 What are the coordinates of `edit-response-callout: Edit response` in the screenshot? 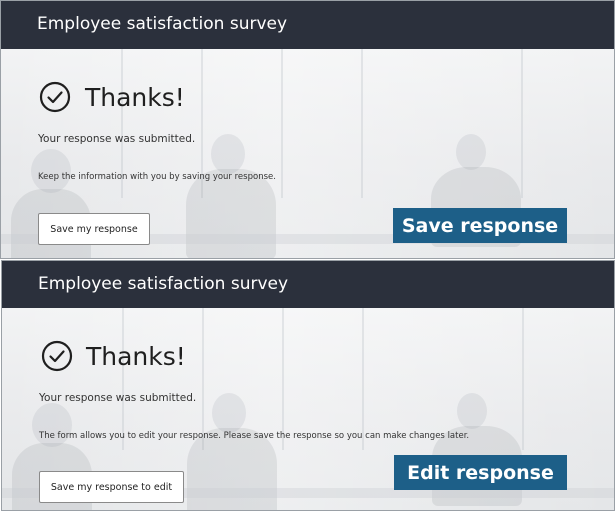 It's located at (480, 472).